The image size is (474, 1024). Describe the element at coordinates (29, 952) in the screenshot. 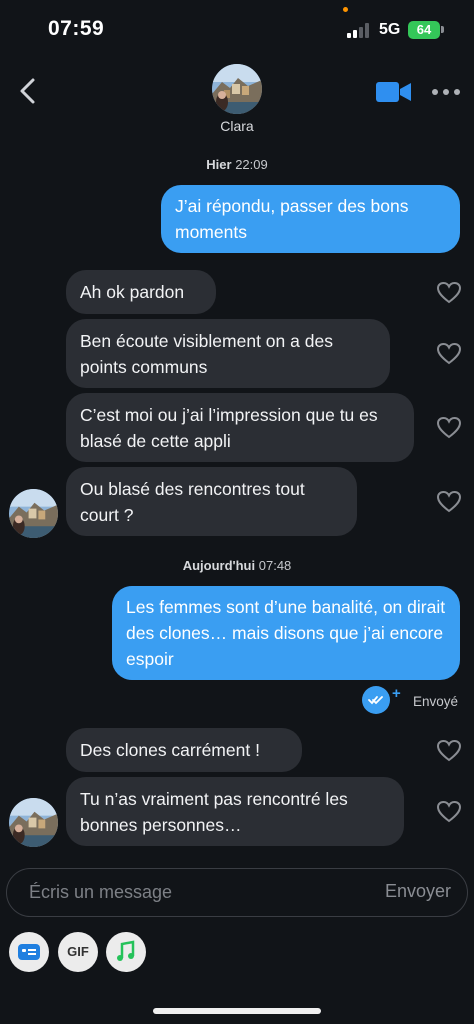

I see `sticker-icon` at that location.